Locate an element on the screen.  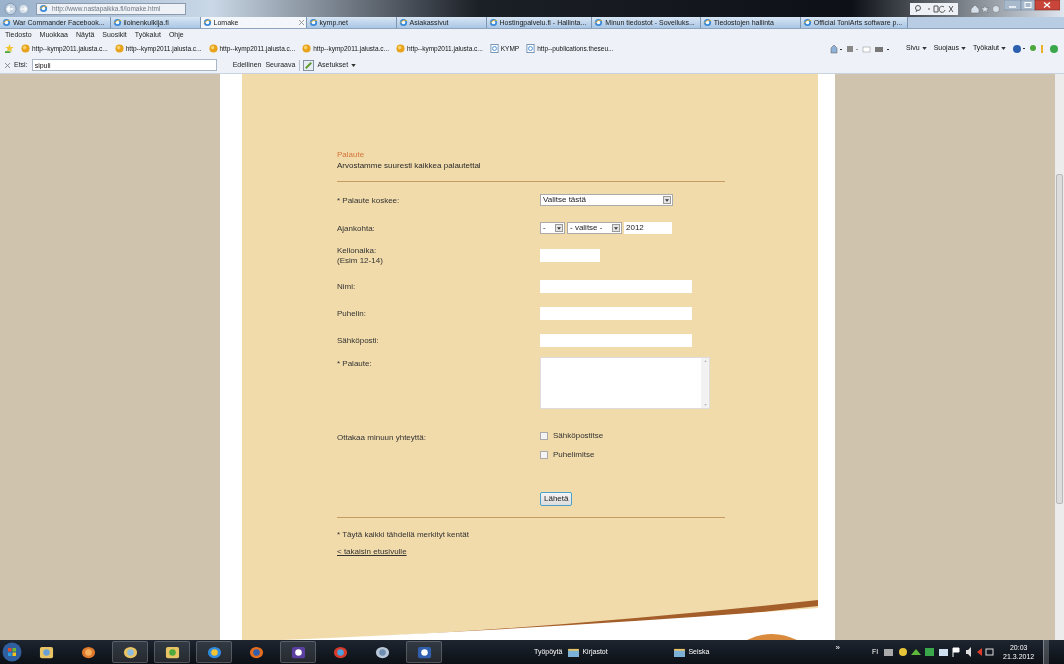
form-heading: Palaute is located at coordinates (351, 154).